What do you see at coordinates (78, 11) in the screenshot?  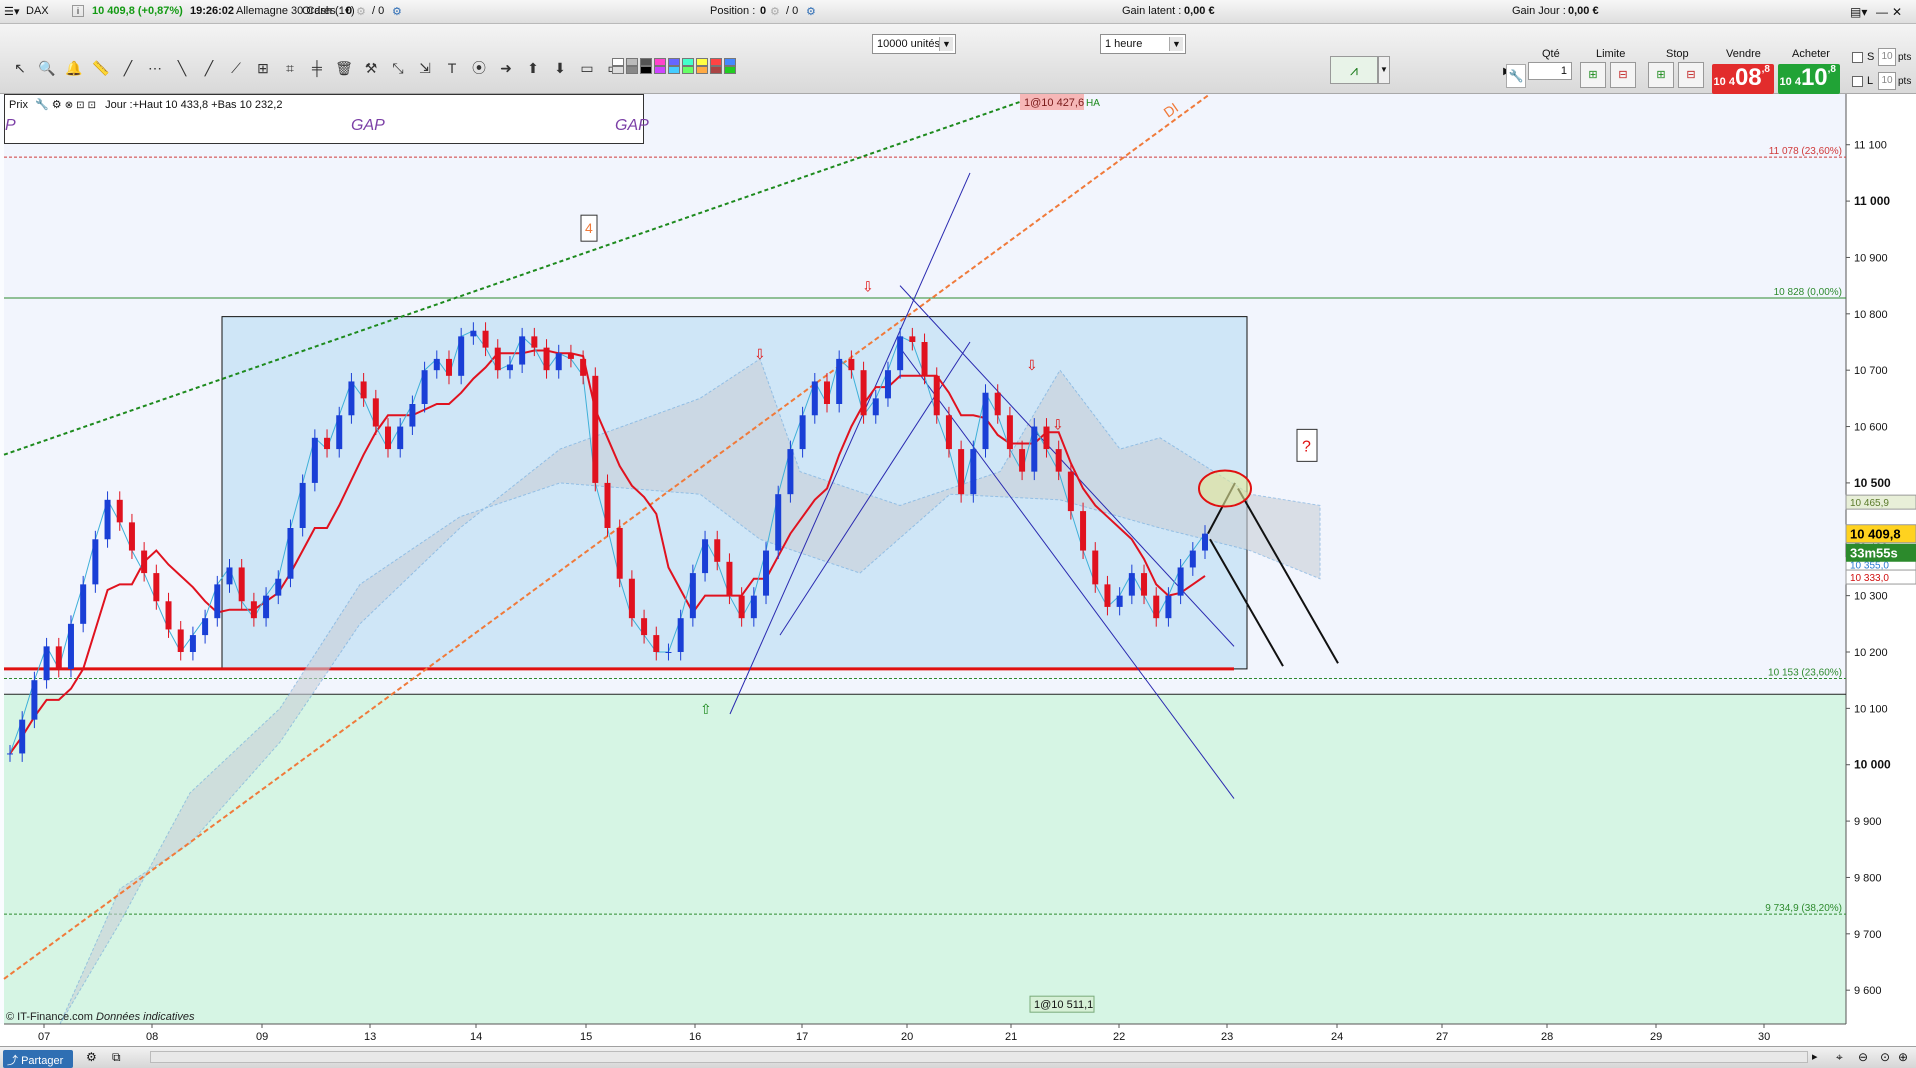 I see `info-icon: i` at bounding box center [78, 11].